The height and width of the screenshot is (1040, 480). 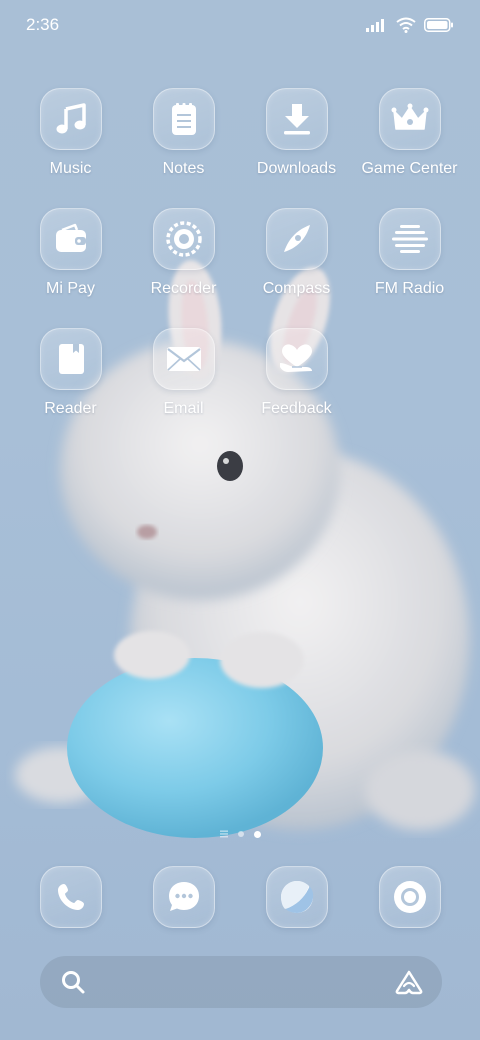 I want to click on wallet-icon, so click(x=70, y=237).